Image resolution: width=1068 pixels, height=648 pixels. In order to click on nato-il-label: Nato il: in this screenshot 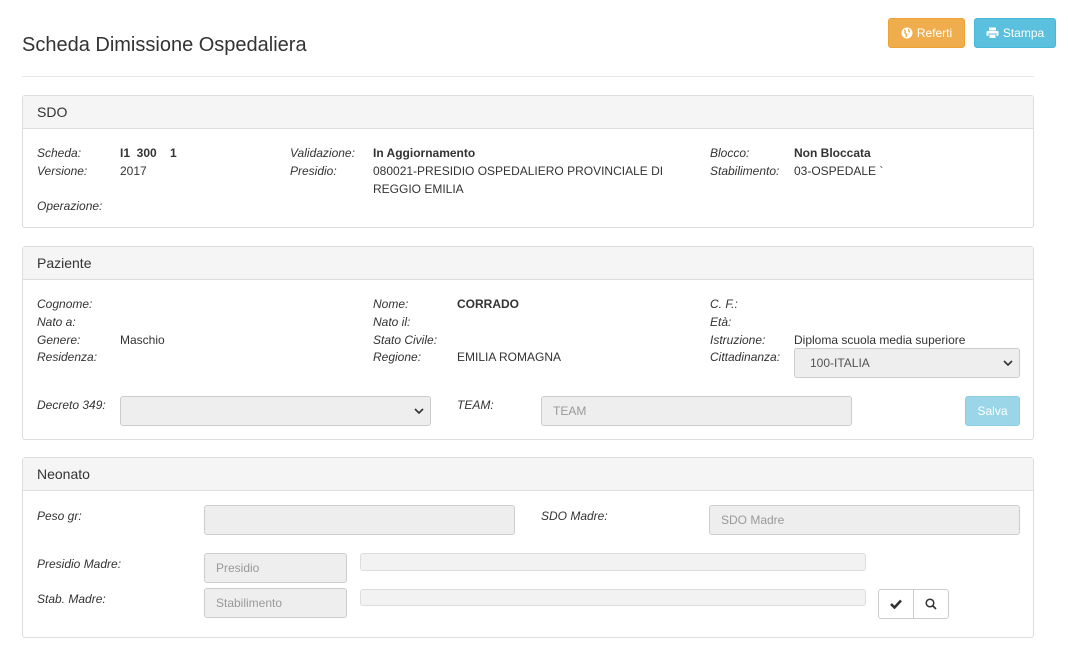, I will do `click(392, 322)`.